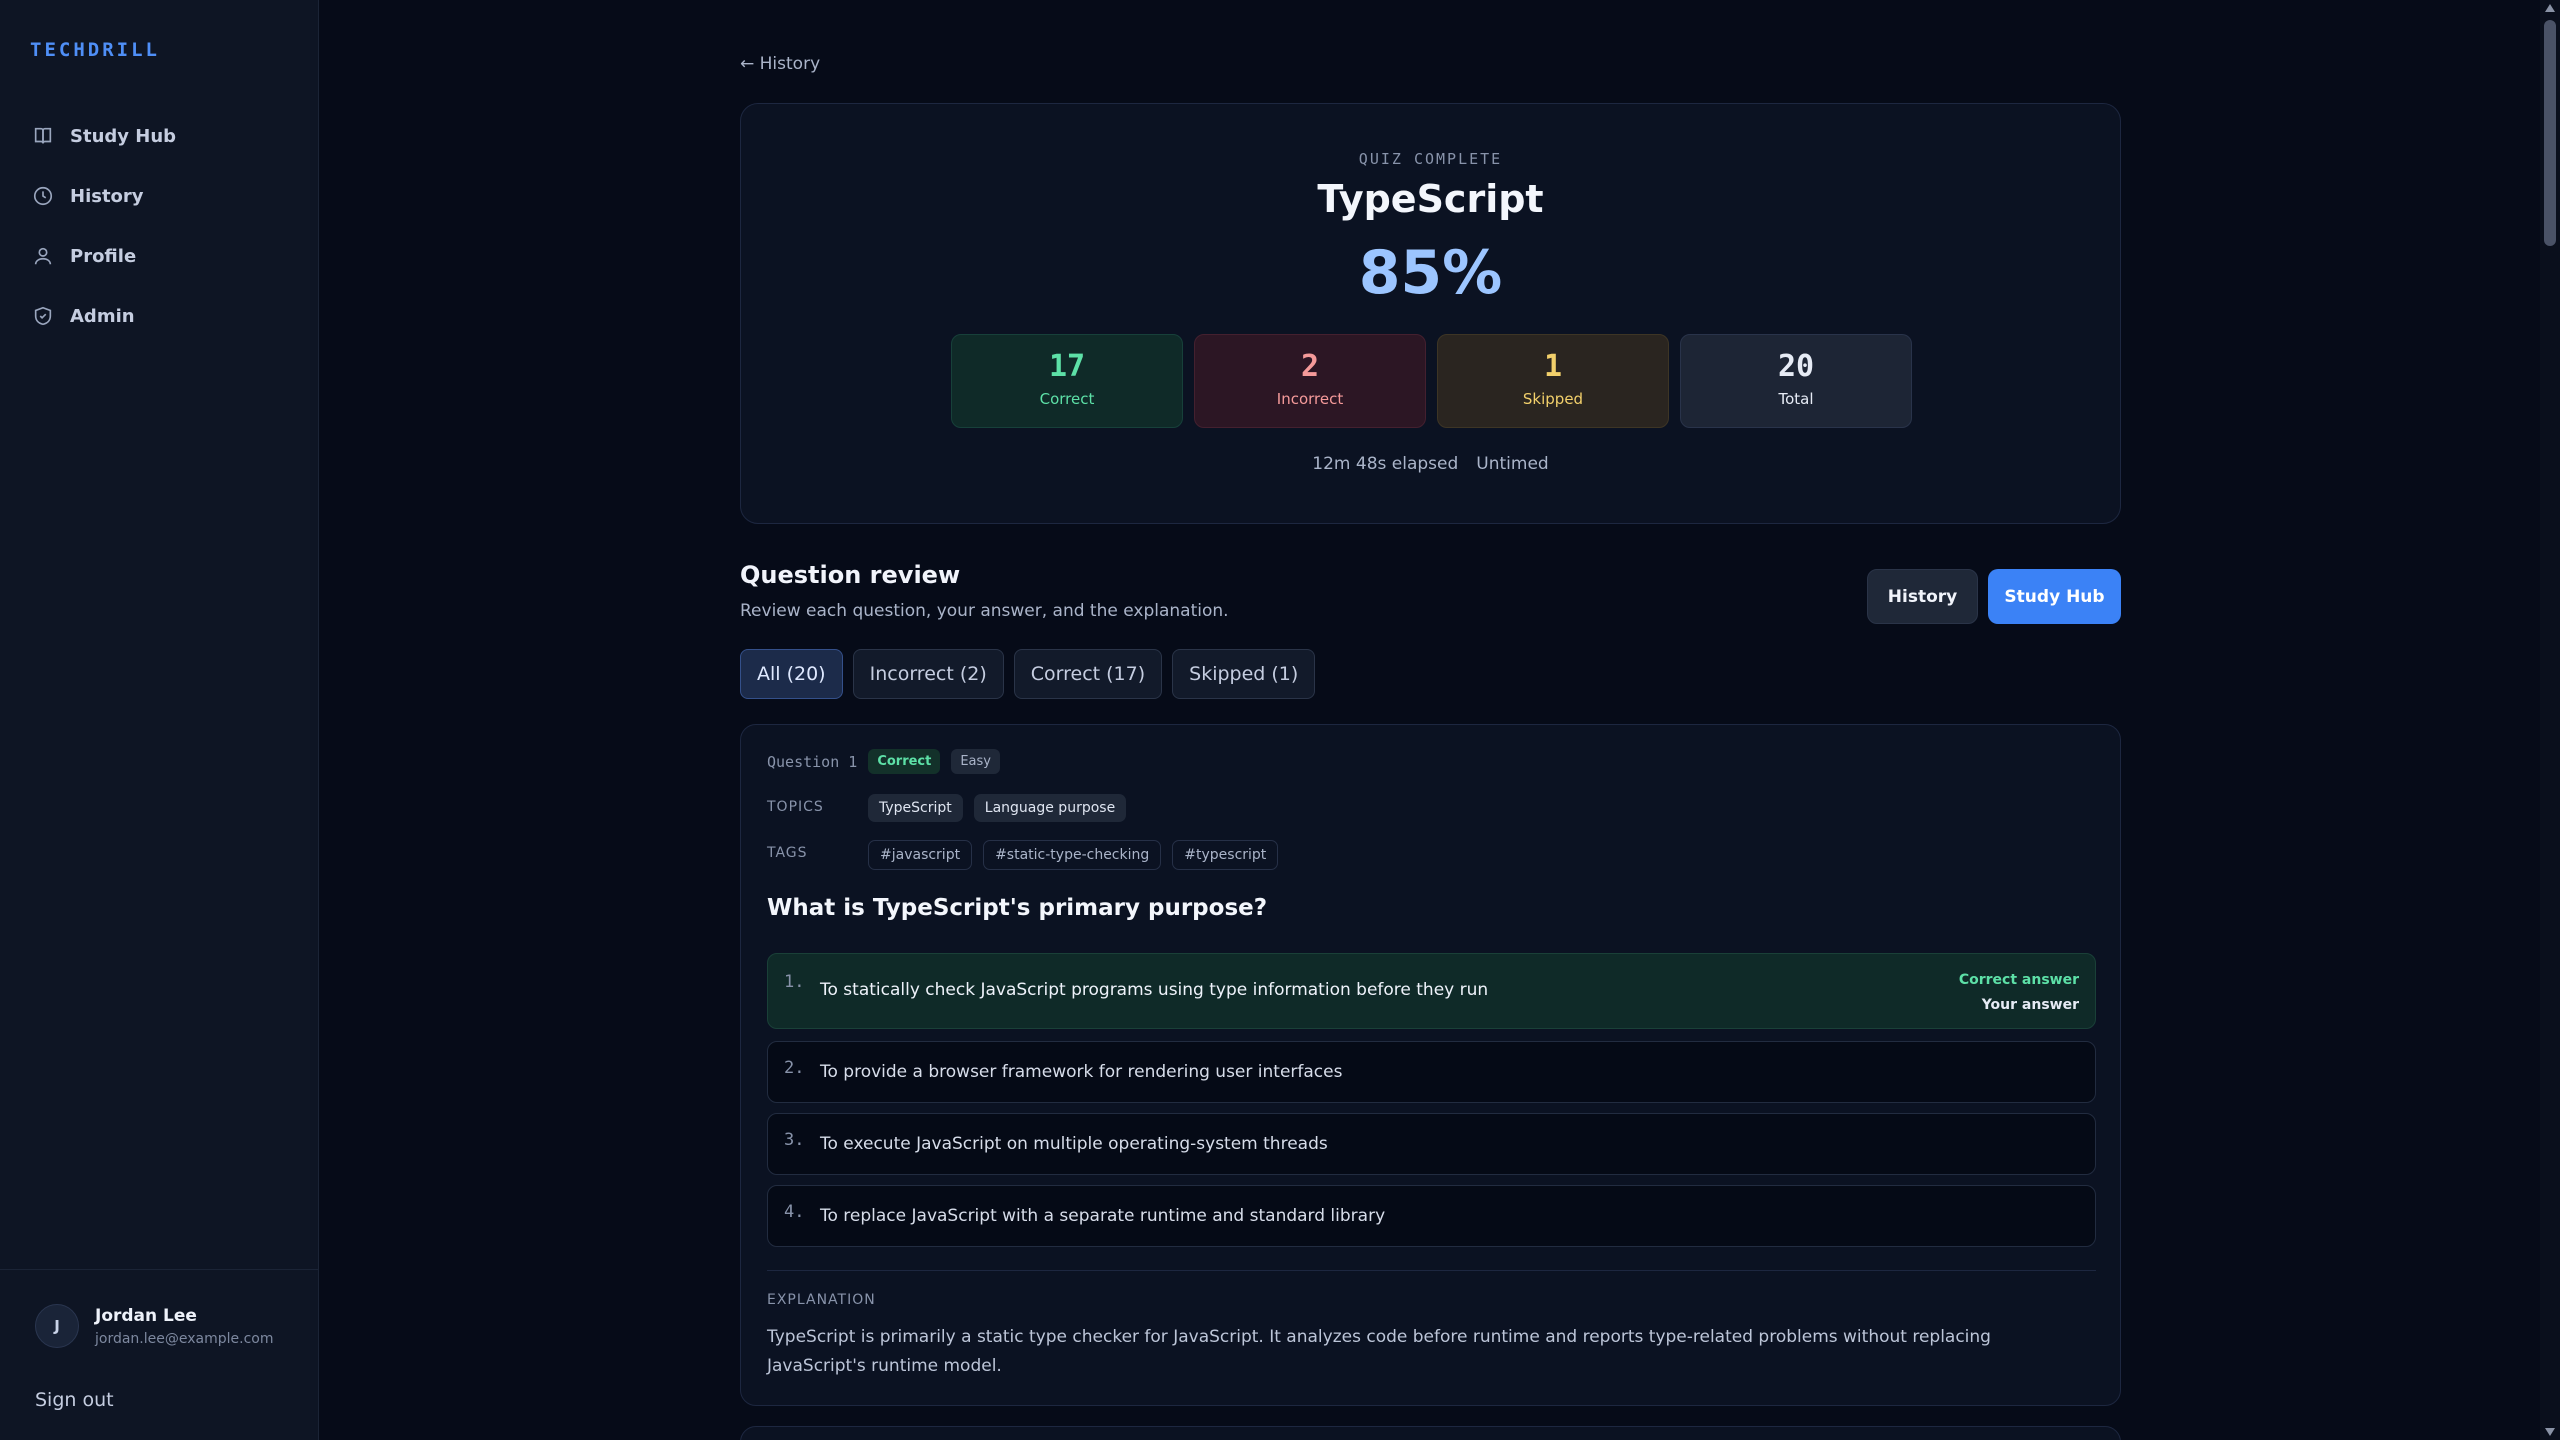 This screenshot has width=2560, height=1440. I want to click on option-number: 1., so click(794, 982).